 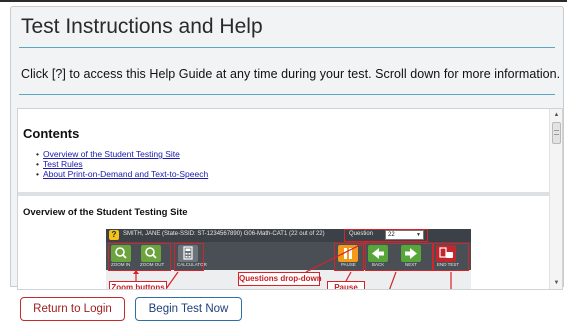 I want to click on begin-test-now-button: Begin Test Now, so click(x=188, y=309).